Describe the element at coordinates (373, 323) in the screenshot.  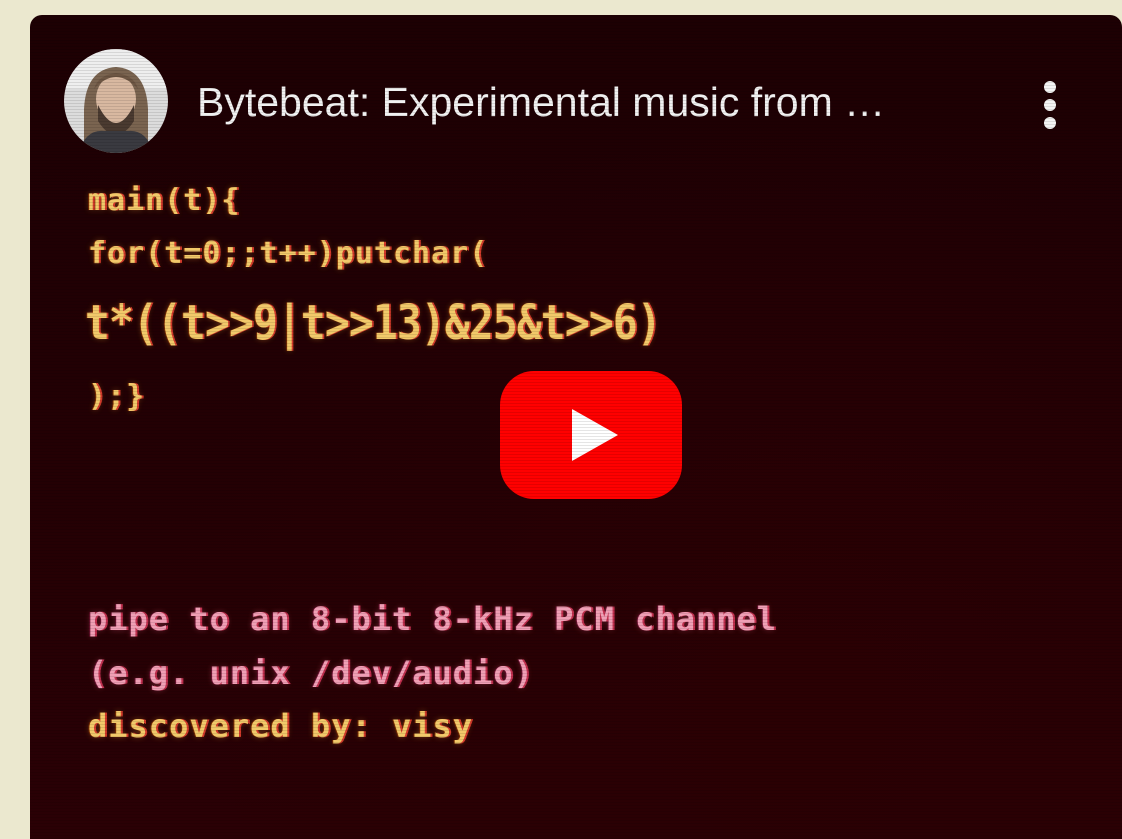
I see `code-line-formula: t*((t>>9|t>>13)&25&t>>6)` at that location.